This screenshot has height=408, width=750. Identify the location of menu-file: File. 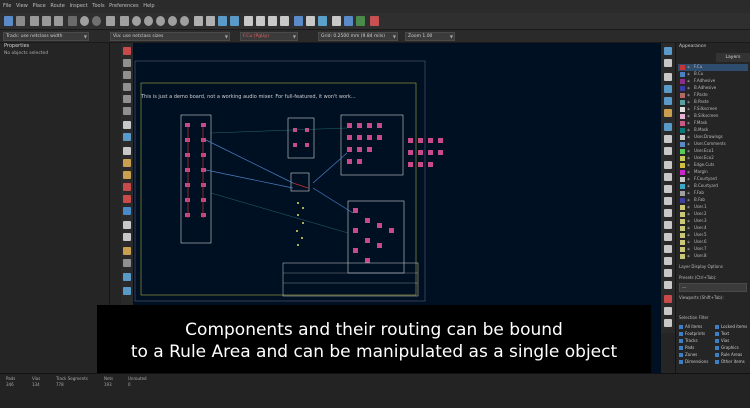
(7, 6).